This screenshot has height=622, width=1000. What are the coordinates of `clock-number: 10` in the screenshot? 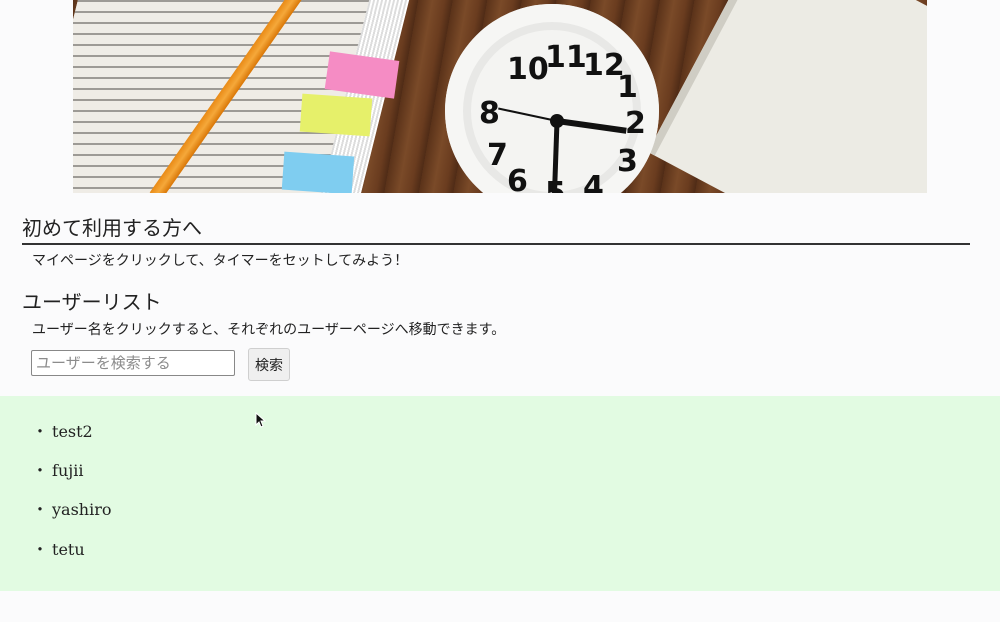 It's located at (528, 69).